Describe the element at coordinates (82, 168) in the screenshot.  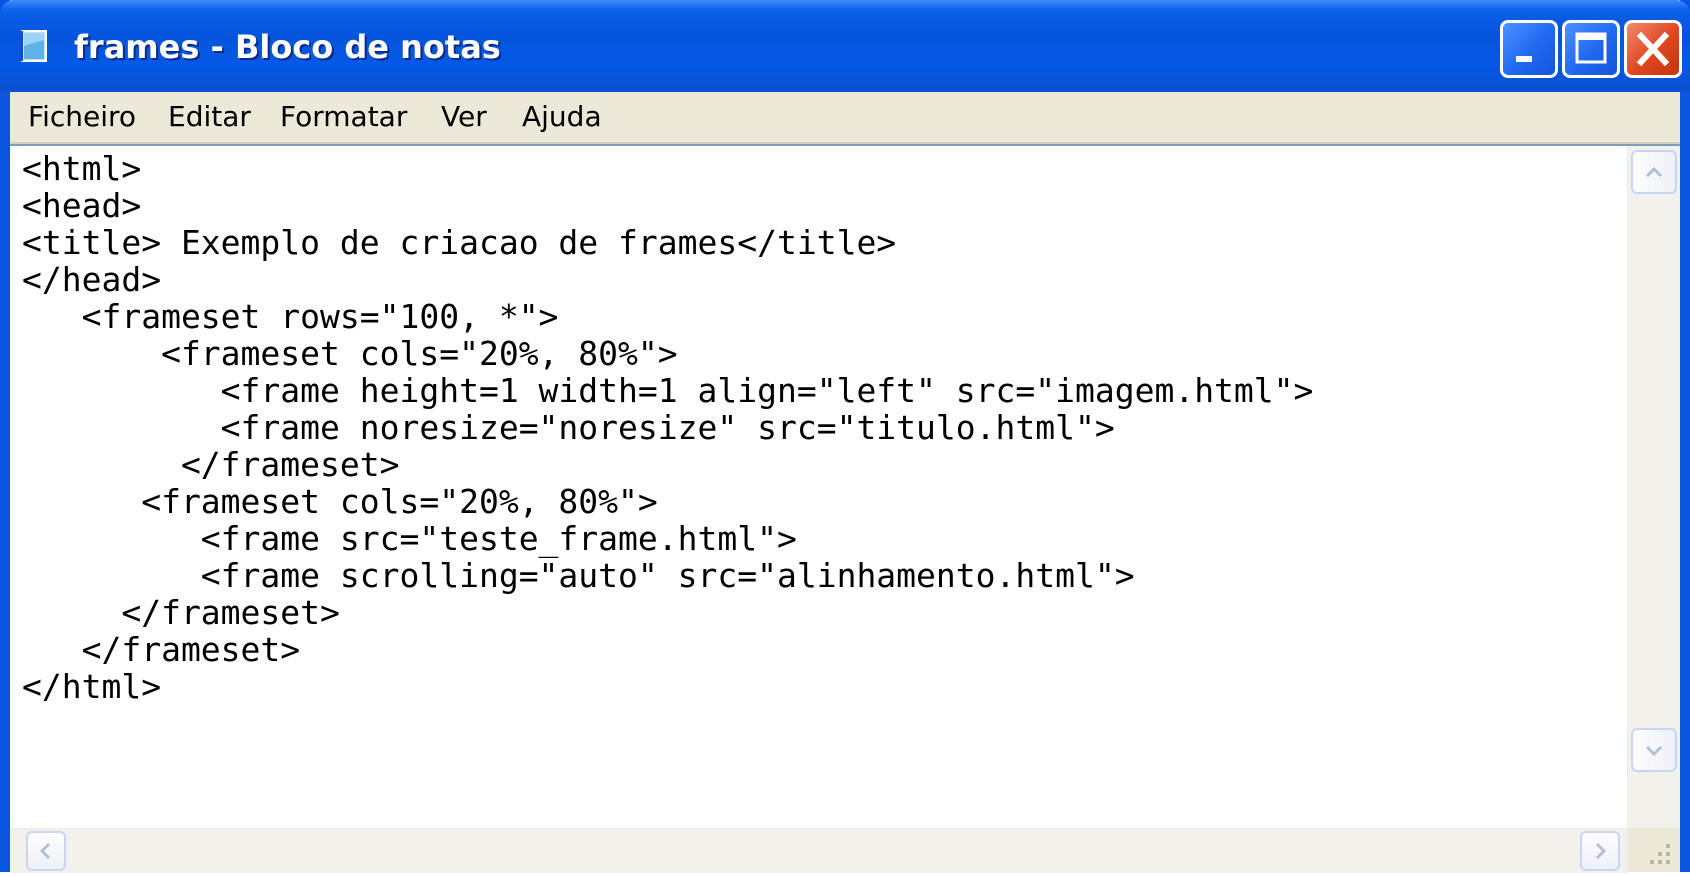
I see `code-line: <html>` at that location.